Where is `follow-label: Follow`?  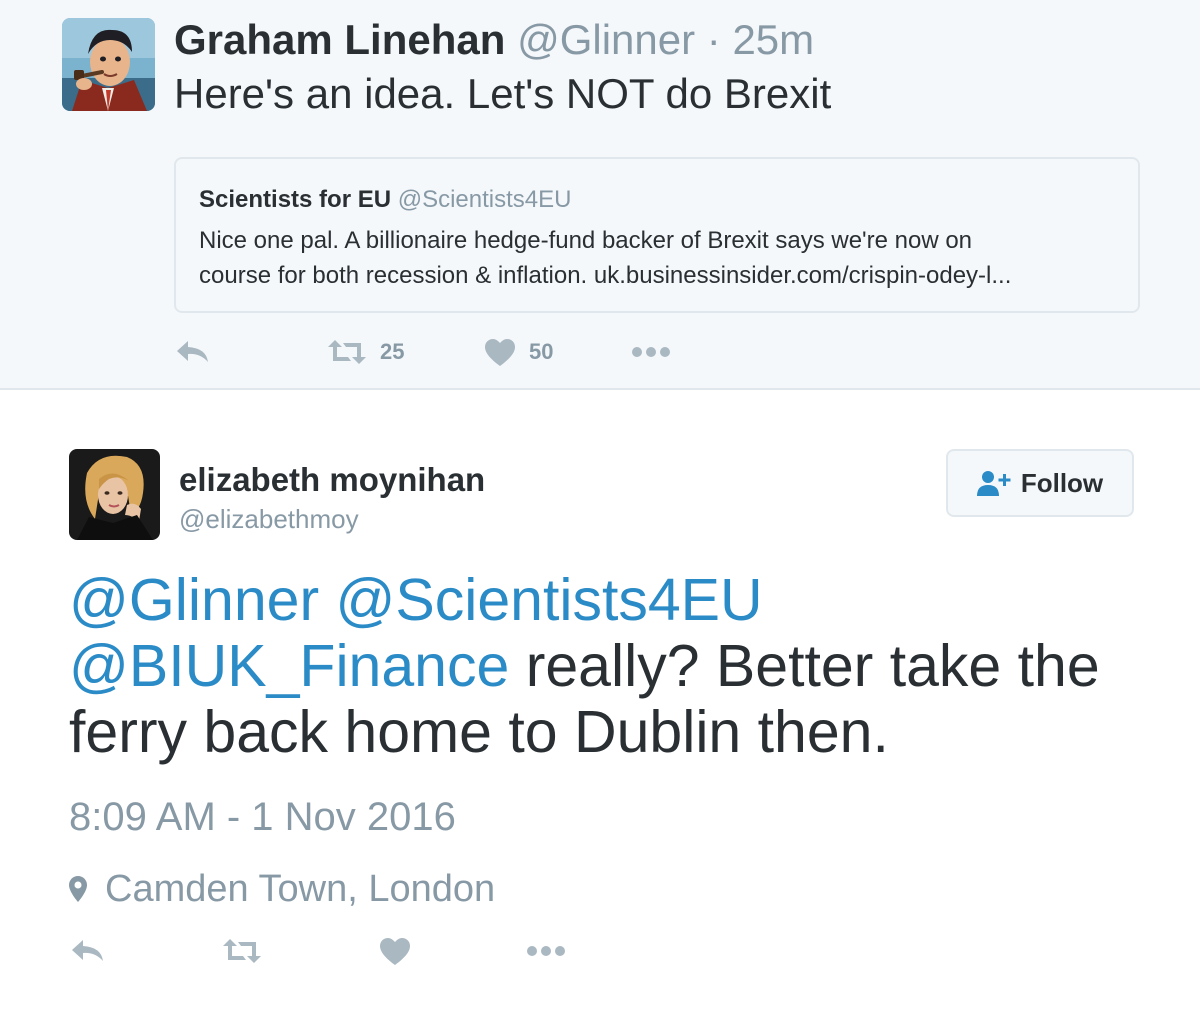 follow-label: Follow is located at coordinates (1062, 482).